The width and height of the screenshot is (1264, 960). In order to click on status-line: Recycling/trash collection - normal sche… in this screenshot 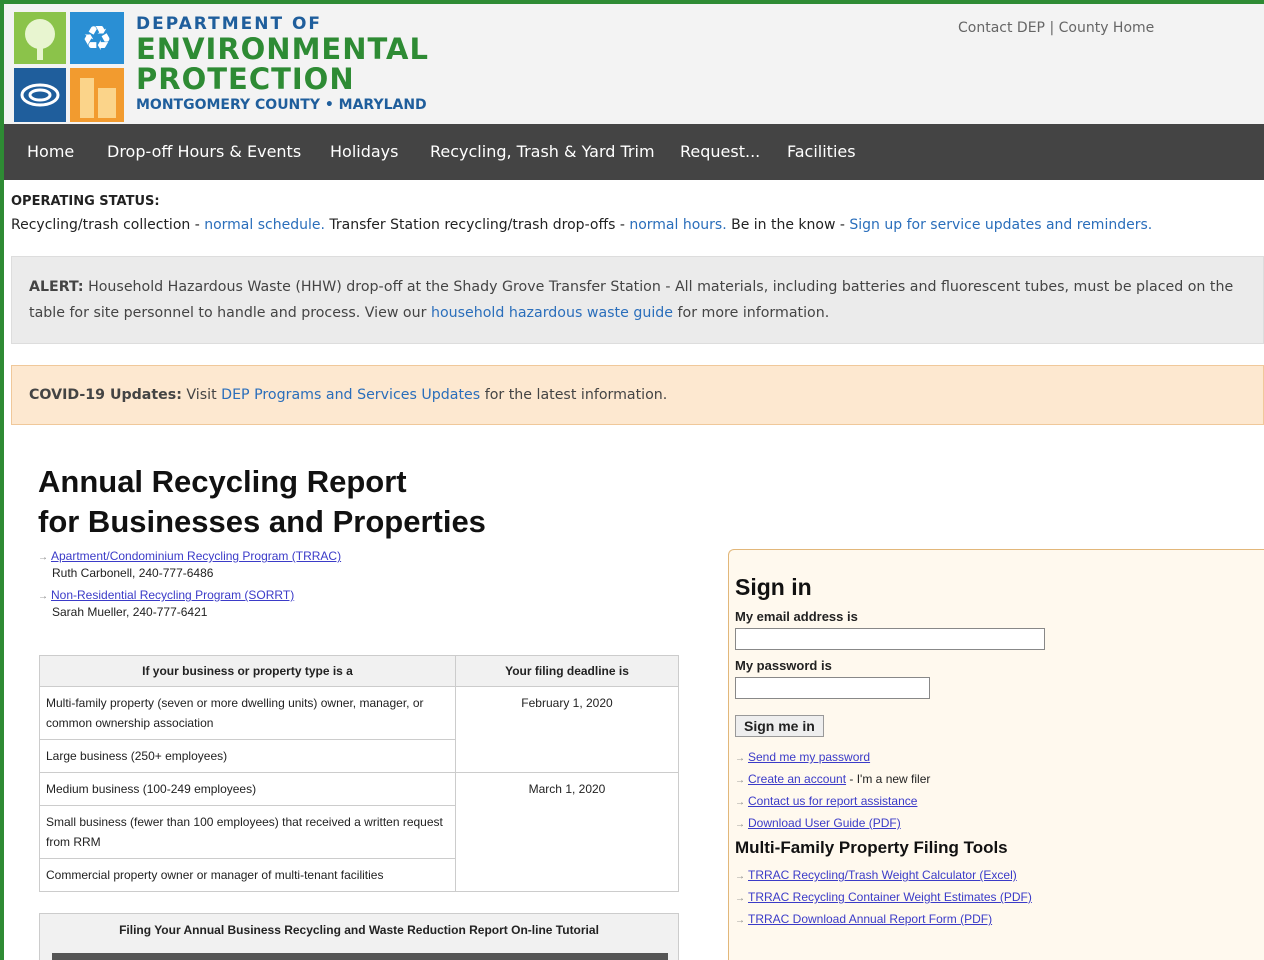, I will do `click(636, 225)`.